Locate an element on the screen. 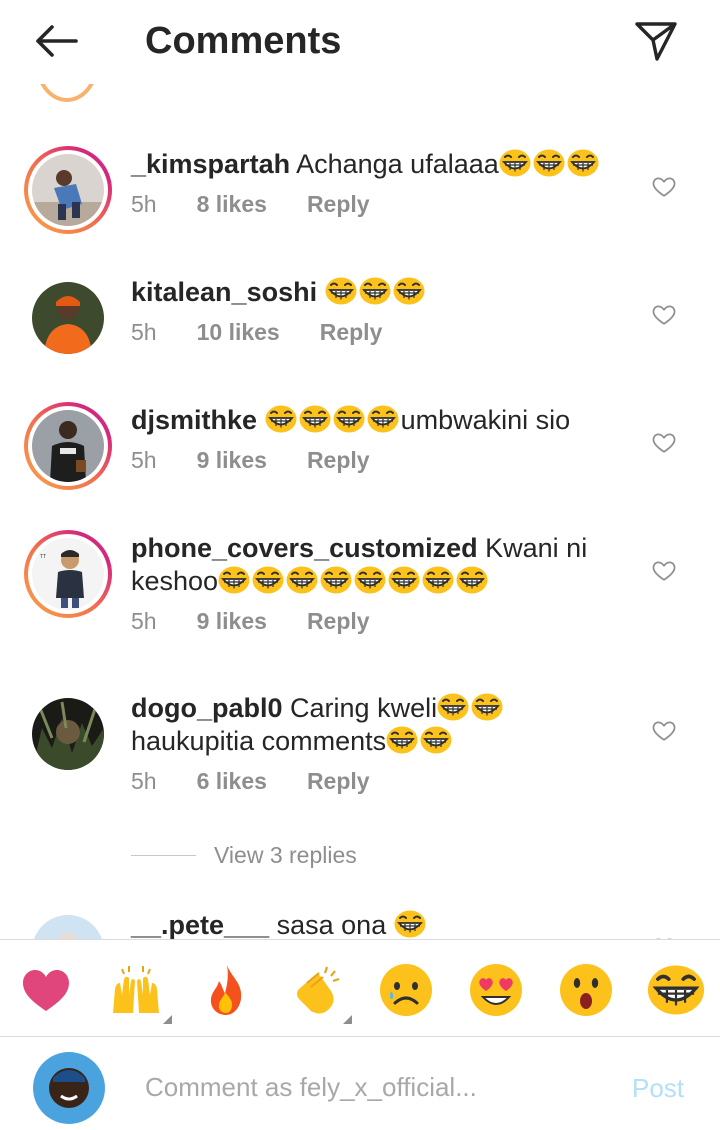  replies-divider-line is located at coordinates (163, 855).